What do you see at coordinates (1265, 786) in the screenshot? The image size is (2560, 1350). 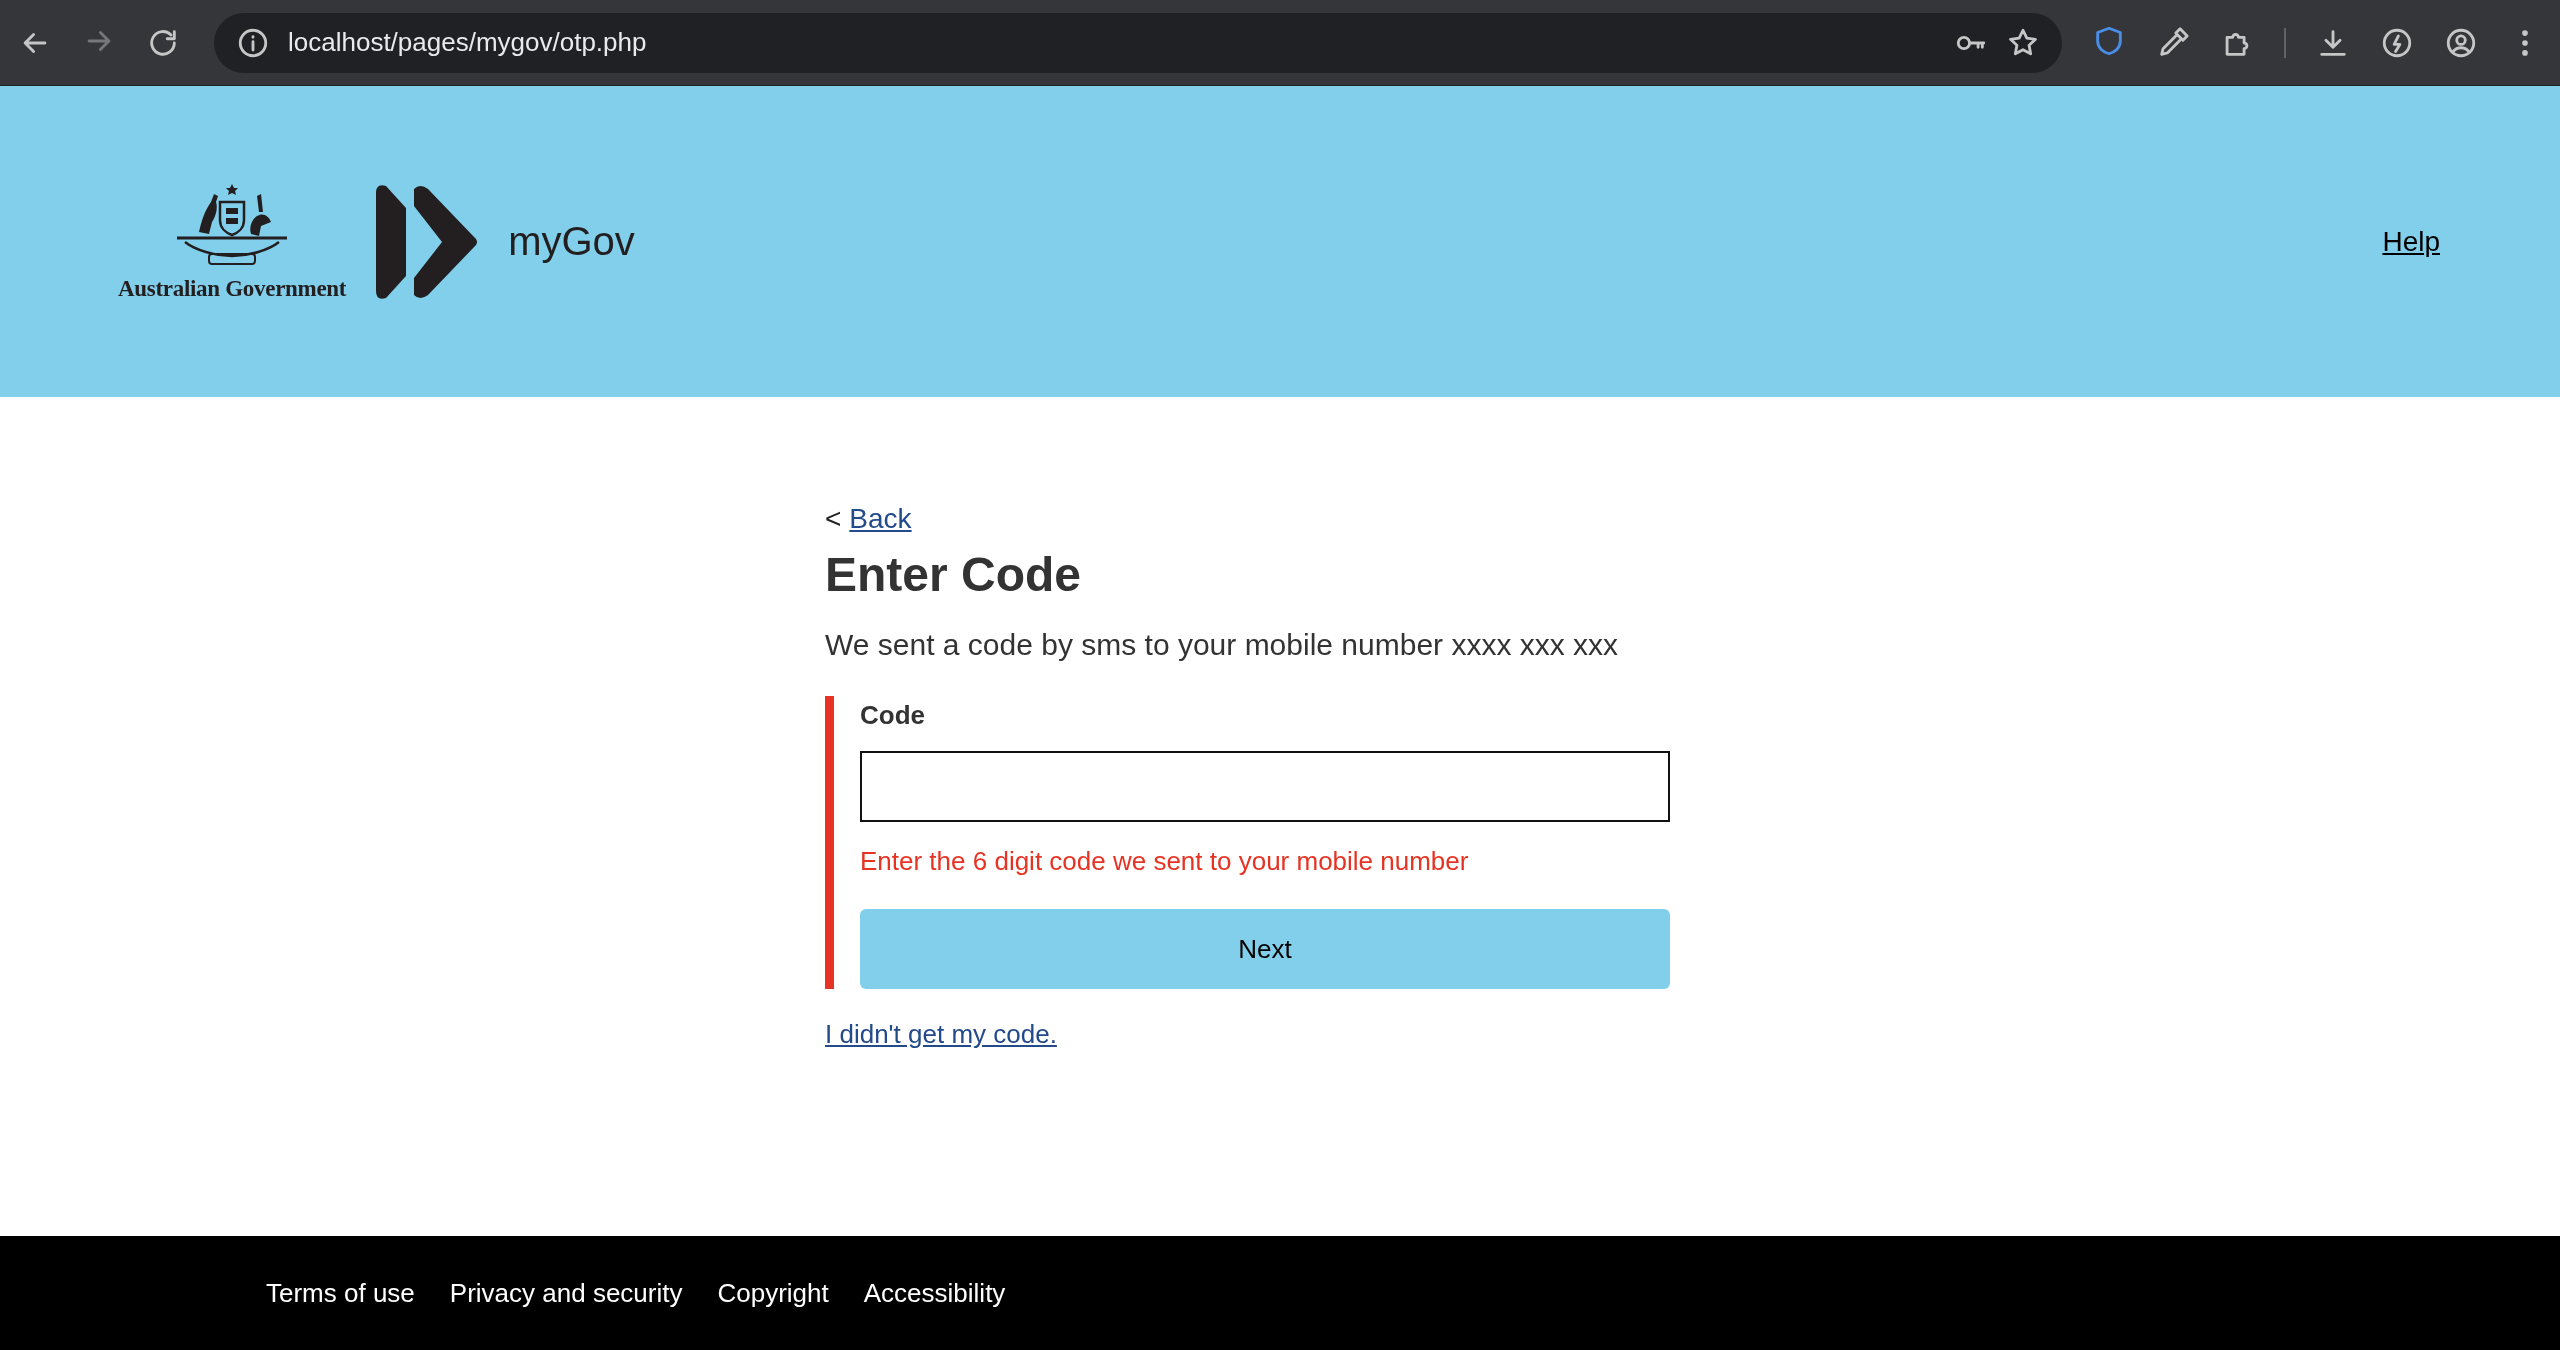 I see `code-input-field` at bounding box center [1265, 786].